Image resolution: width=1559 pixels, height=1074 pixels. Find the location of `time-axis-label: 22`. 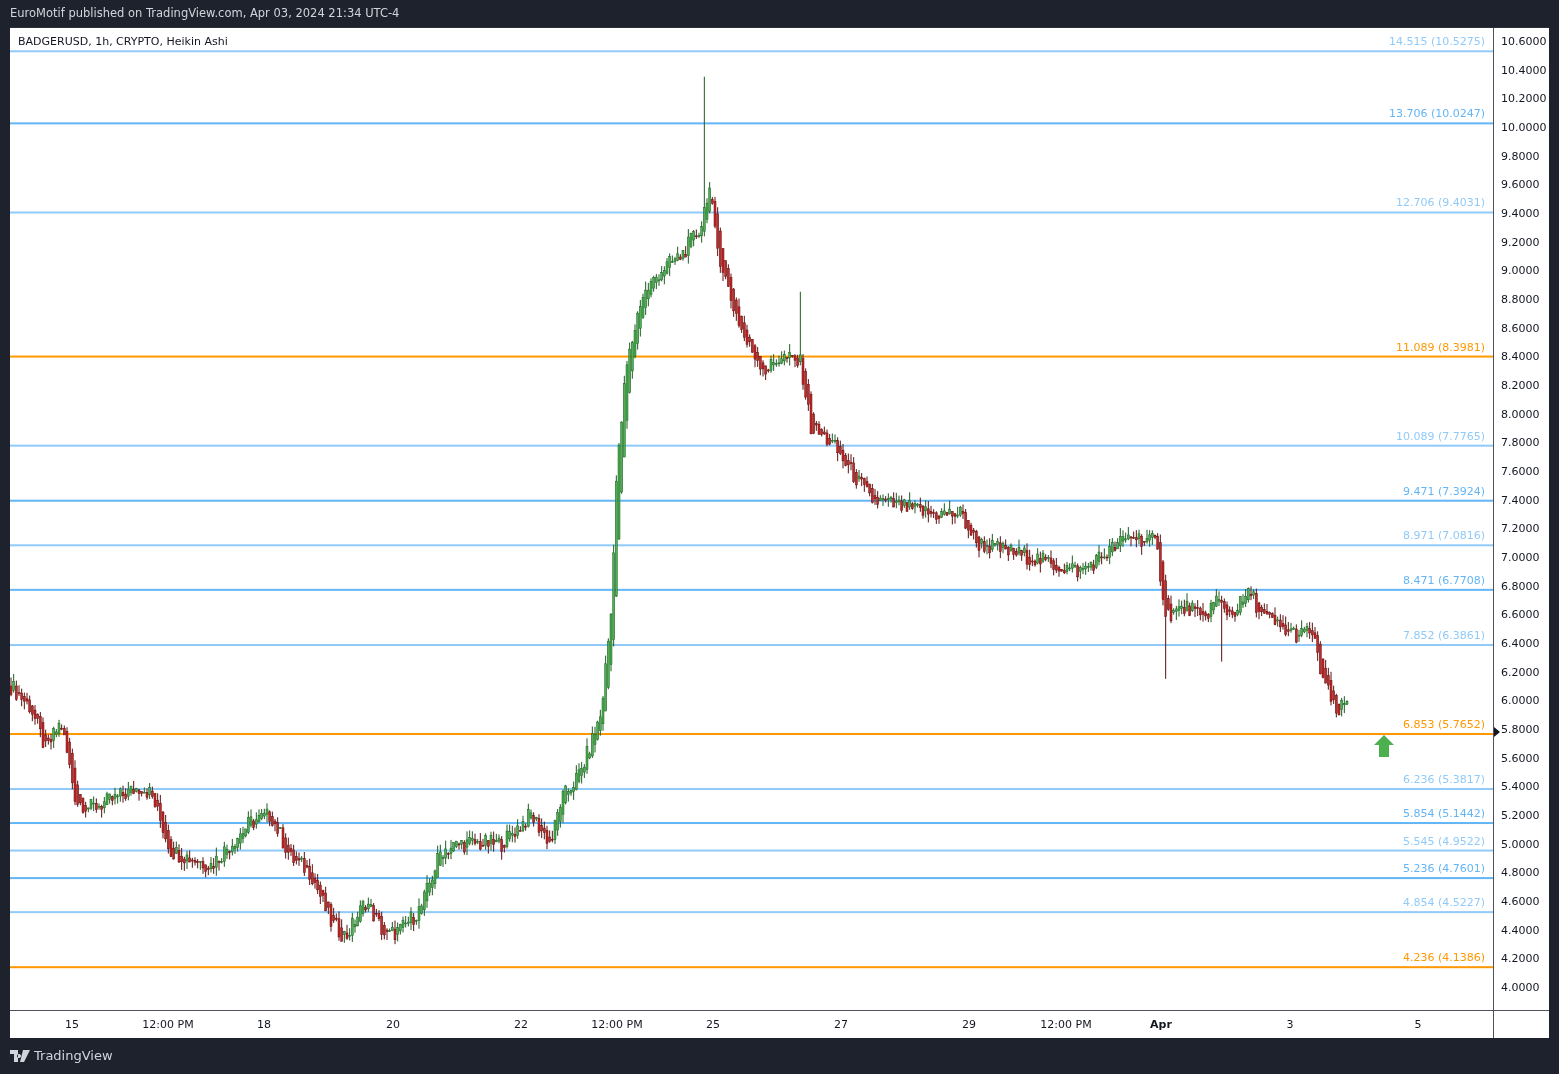

time-axis-label: 22 is located at coordinates (521, 1024).